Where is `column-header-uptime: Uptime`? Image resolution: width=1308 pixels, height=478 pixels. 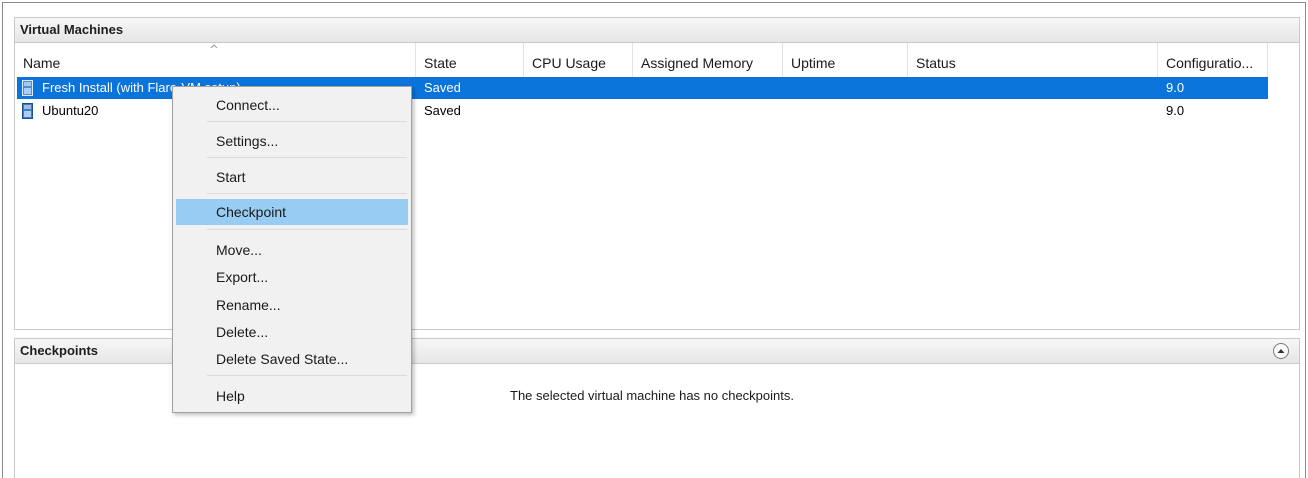
column-header-uptime: Uptime is located at coordinates (845, 60).